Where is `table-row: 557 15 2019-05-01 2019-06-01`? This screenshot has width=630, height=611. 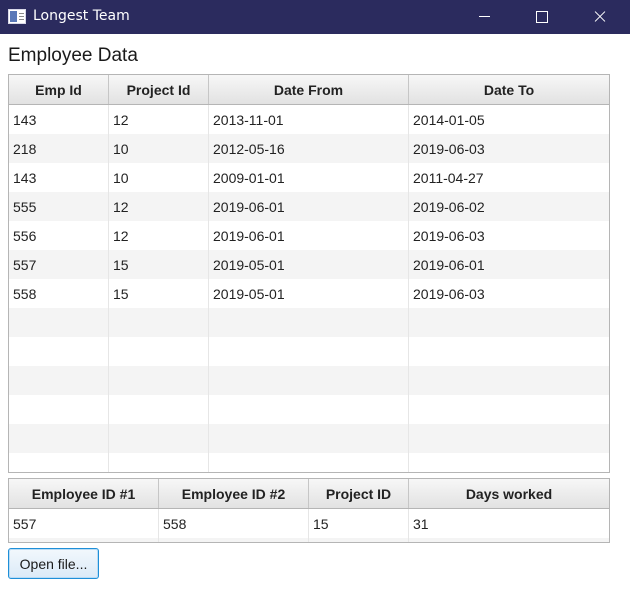 table-row: 557 15 2019-05-01 2019-06-01 is located at coordinates (309, 264).